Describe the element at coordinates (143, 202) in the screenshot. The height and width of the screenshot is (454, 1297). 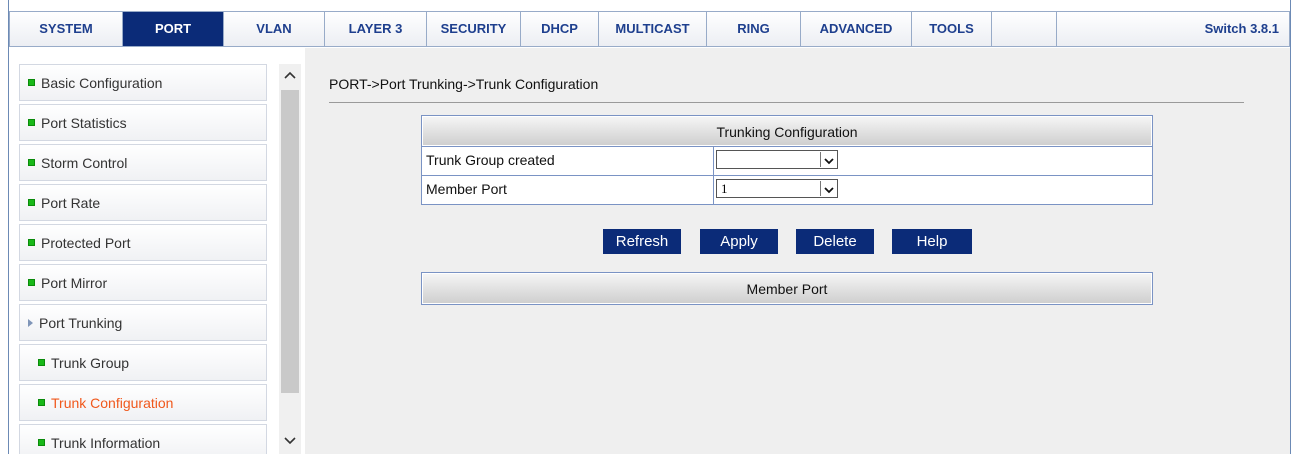
I see `sidebar-item-port-rate: Port Rate` at that location.